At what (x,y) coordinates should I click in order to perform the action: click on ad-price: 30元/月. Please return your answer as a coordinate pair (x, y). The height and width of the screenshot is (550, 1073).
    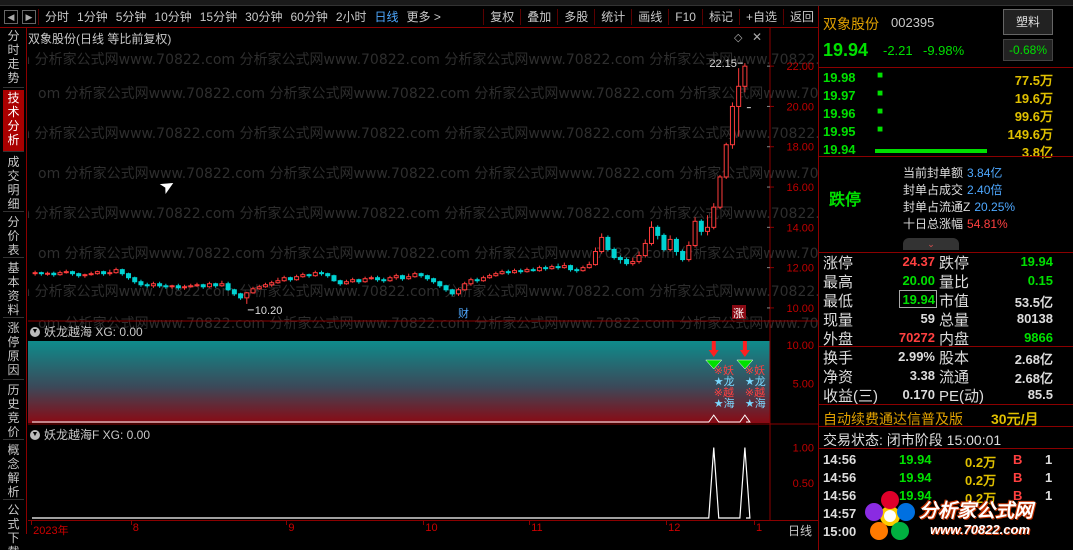
    Looking at the image, I should click on (1014, 419).